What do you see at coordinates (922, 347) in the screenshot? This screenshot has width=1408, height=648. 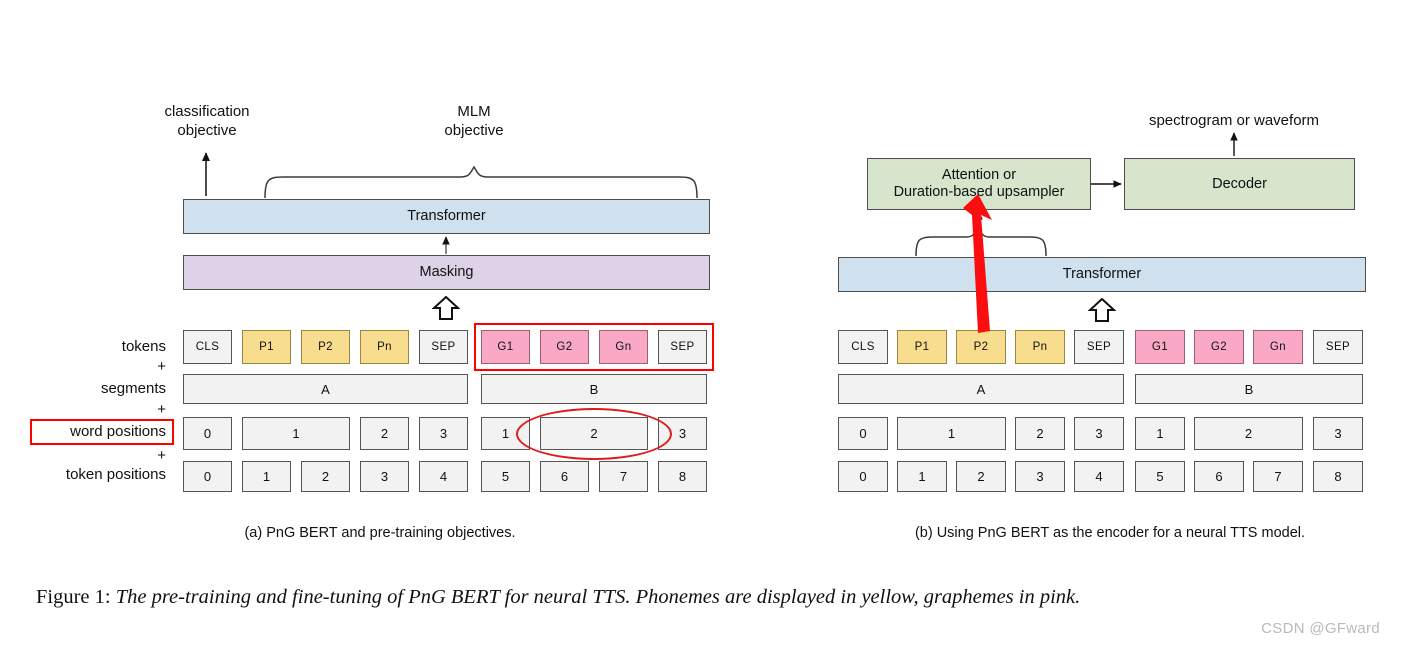 I see `panel-b-token-cell: P1` at bounding box center [922, 347].